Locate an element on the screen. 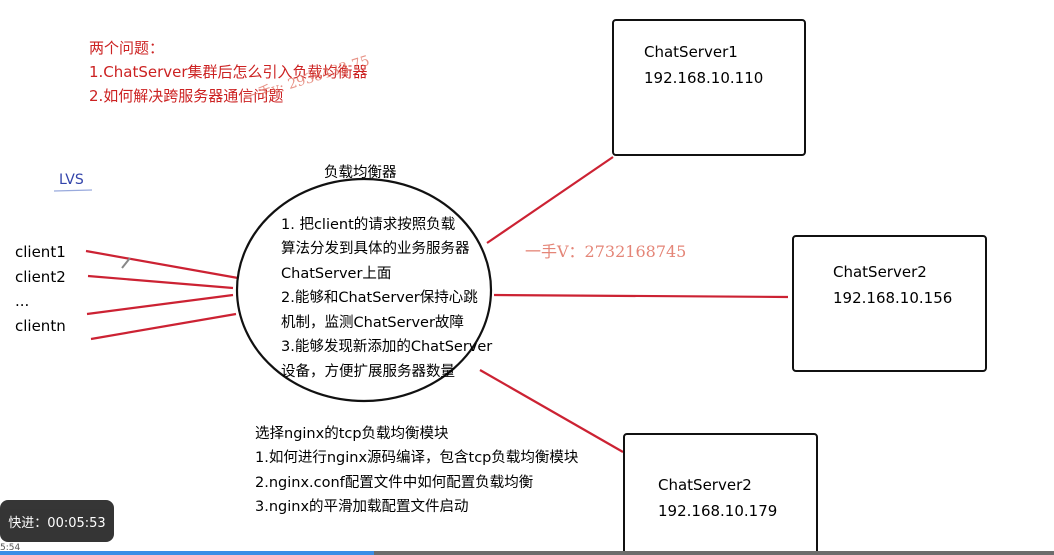 The width and height of the screenshot is (1054, 555). pen-cursor-icon is located at coordinates (126, 263).